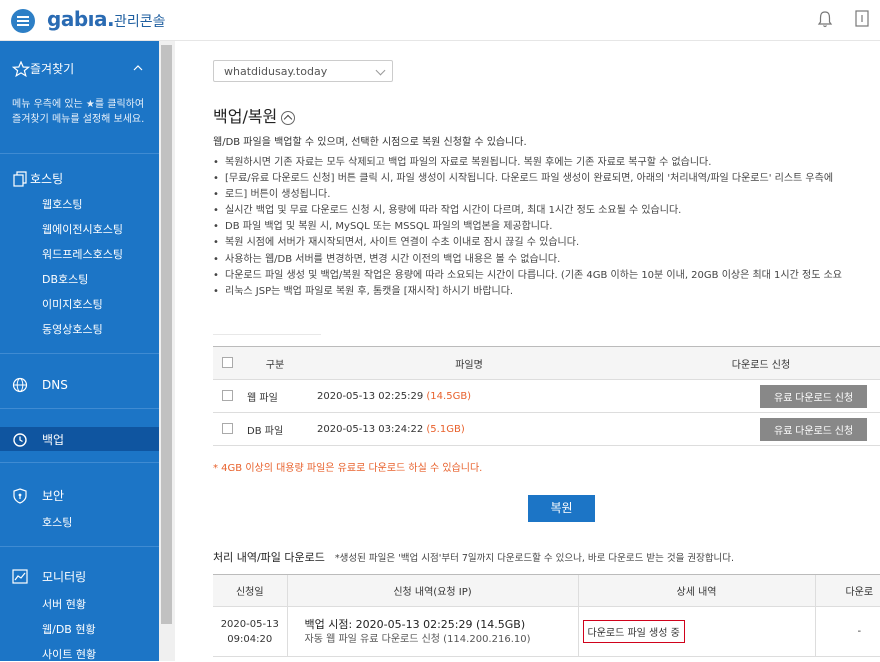 The height and width of the screenshot is (662, 880). What do you see at coordinates (825, 19) in the screenshot?
I see `bell-icon` at bounding box center [825, 19].